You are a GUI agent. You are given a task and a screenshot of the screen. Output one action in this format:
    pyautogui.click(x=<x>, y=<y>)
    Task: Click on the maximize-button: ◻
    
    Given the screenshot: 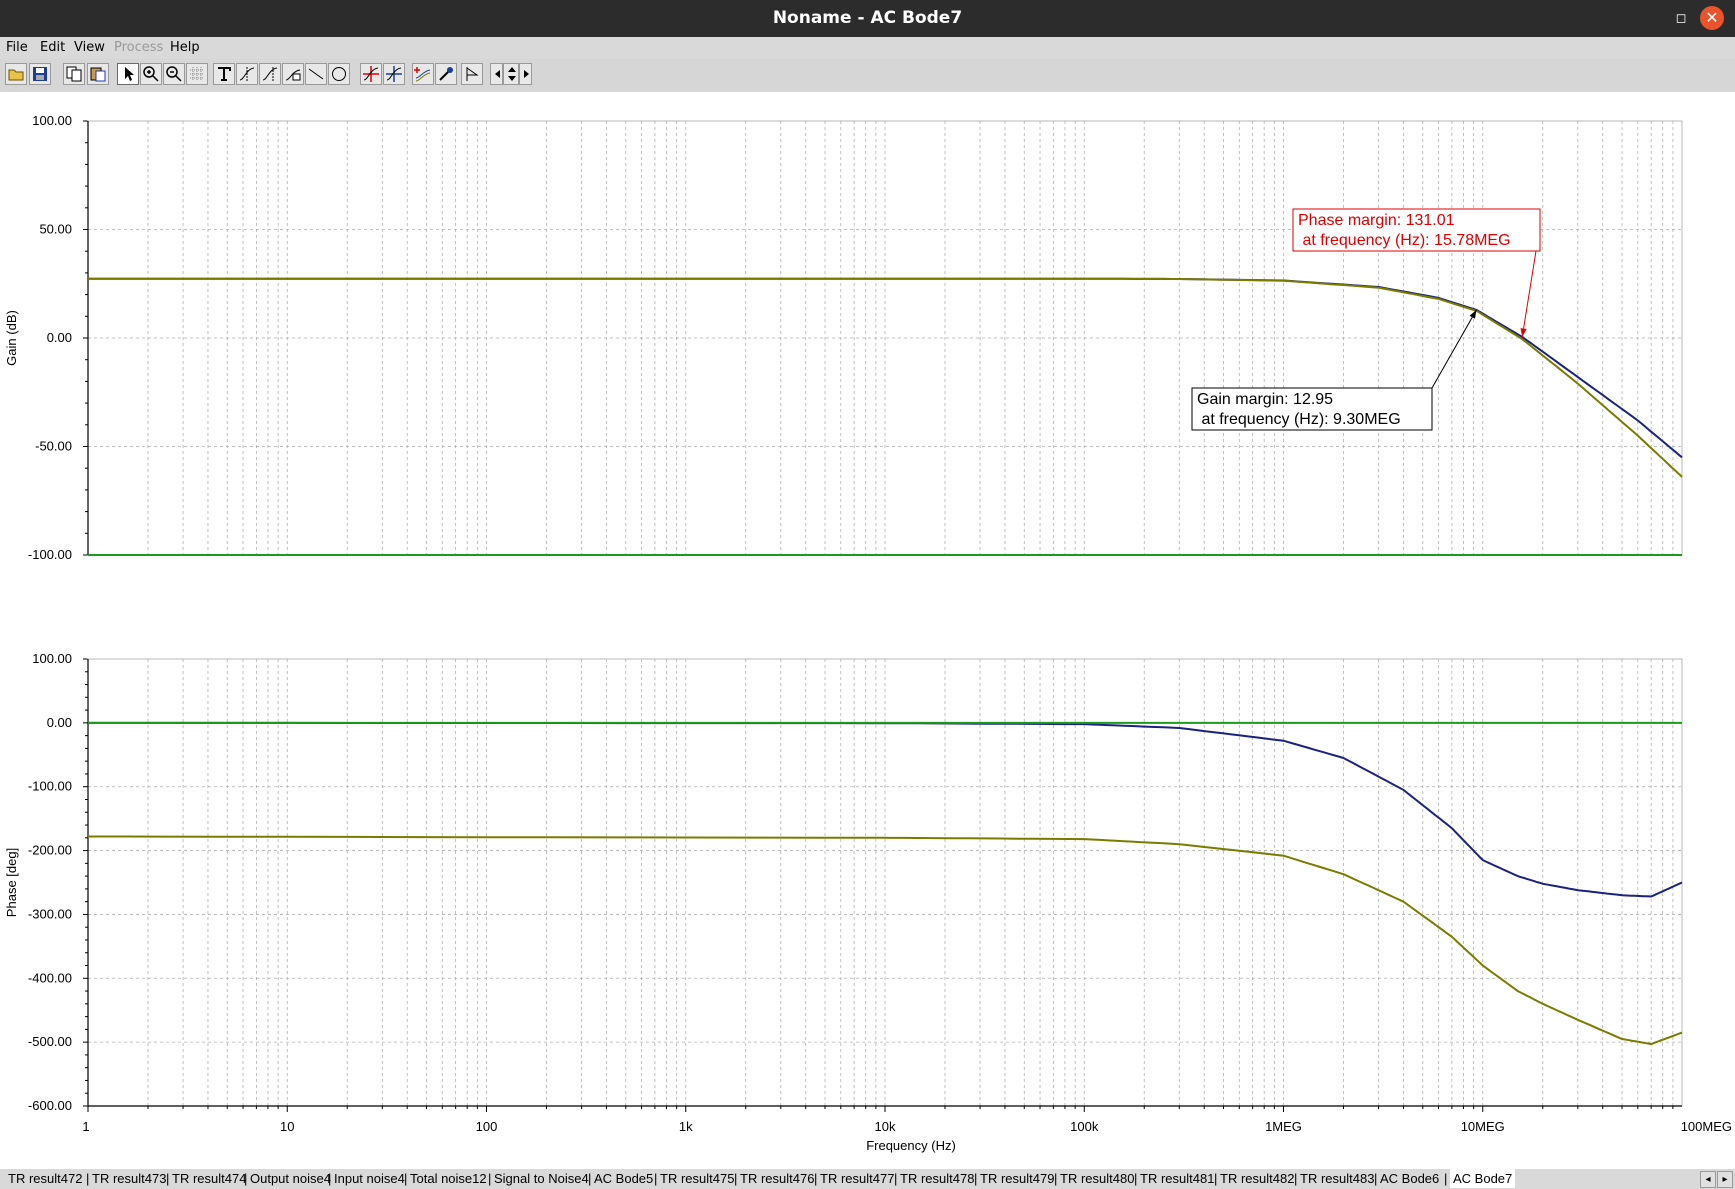 What is the action you would take?
    pyautogui.click(x=1681, y=18)
    